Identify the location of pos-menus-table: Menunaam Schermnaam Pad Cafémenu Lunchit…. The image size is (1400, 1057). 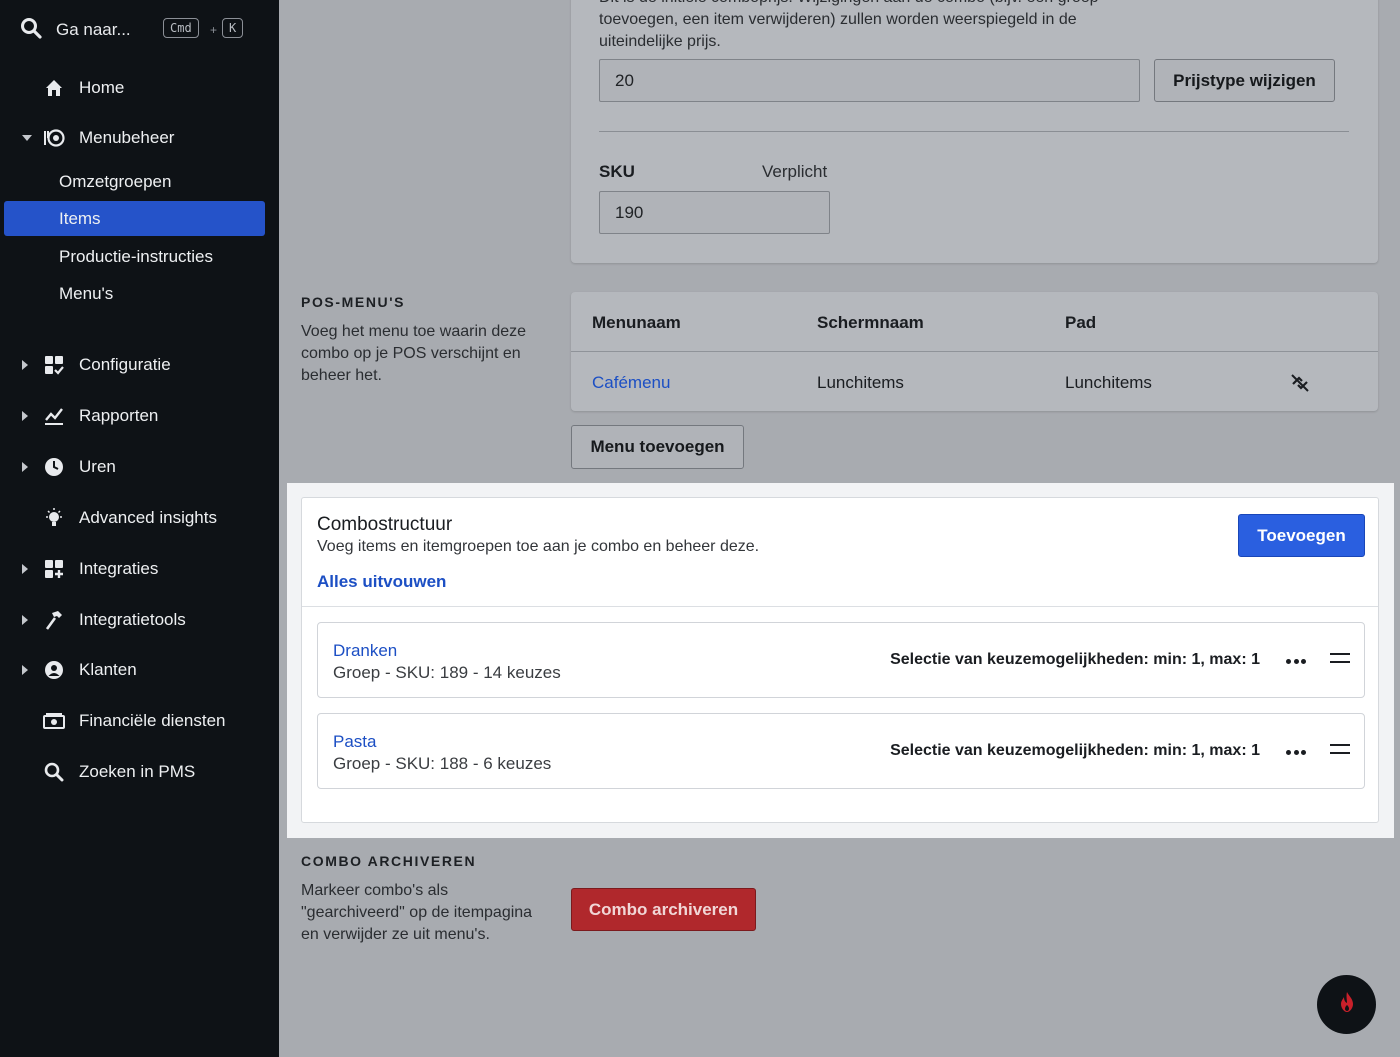
(974, 351).